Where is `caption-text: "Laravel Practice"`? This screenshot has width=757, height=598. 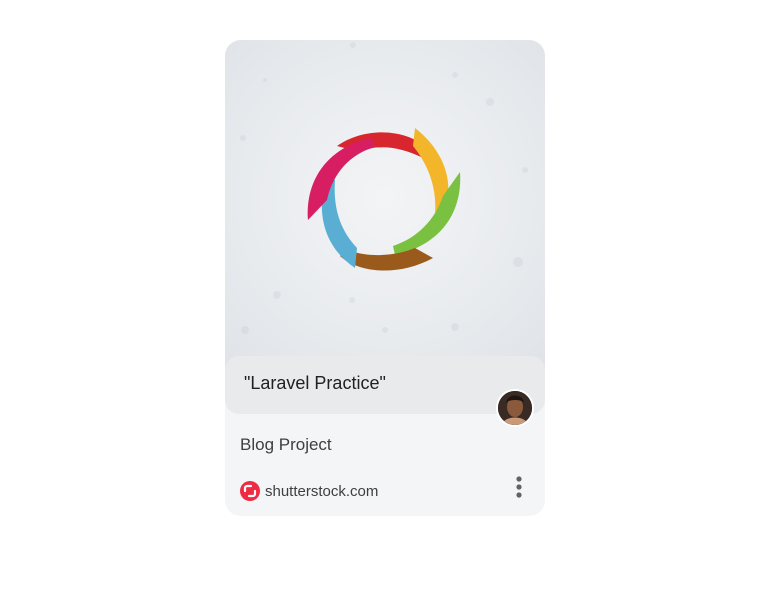 caption-text: "Laravel Practice" is located at coordinates (315, 383).